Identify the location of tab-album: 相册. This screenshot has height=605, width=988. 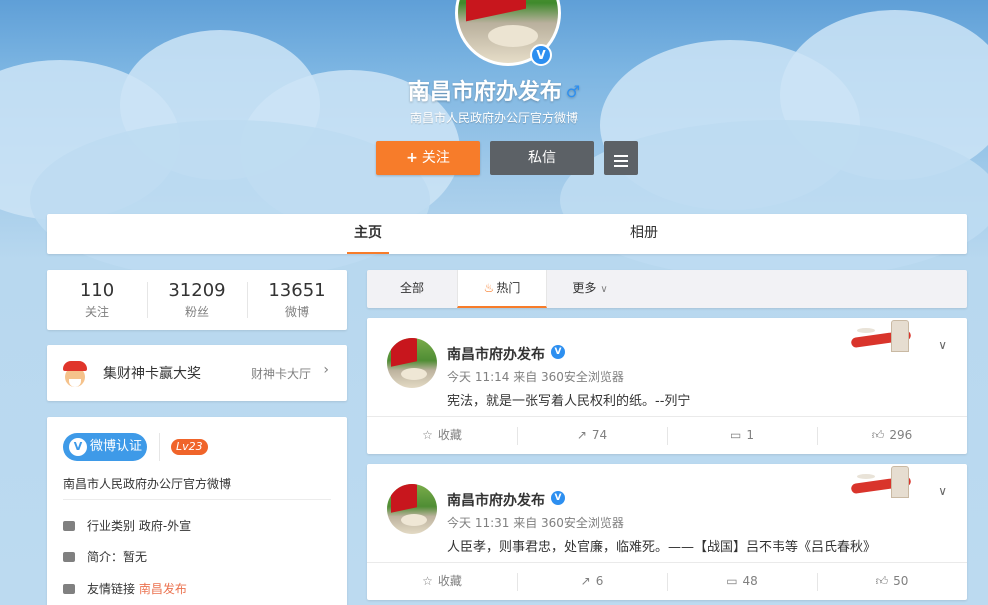
(644, 234).